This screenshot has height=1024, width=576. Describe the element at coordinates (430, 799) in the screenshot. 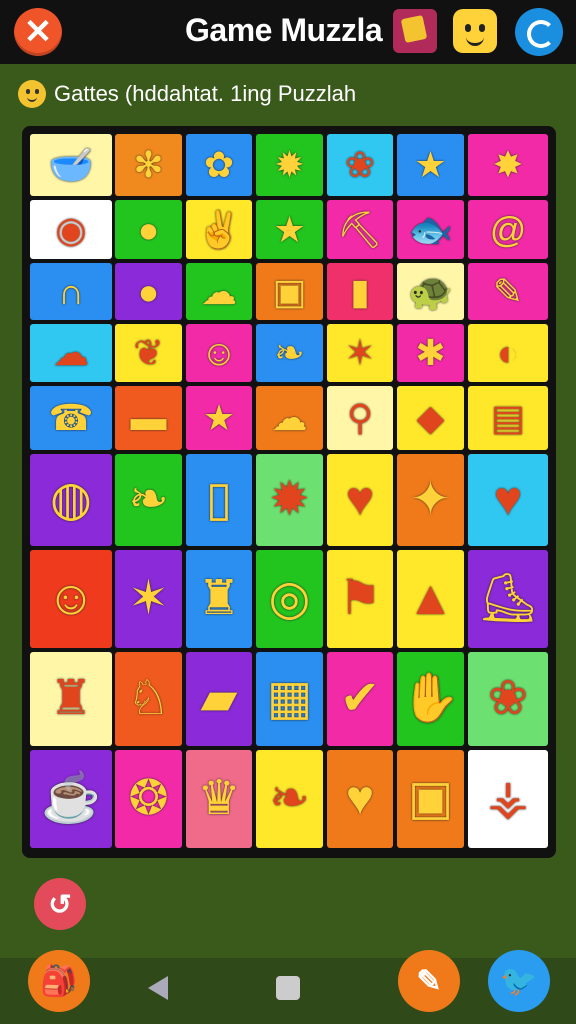

I see `tile-monitor: ▣` at that location.